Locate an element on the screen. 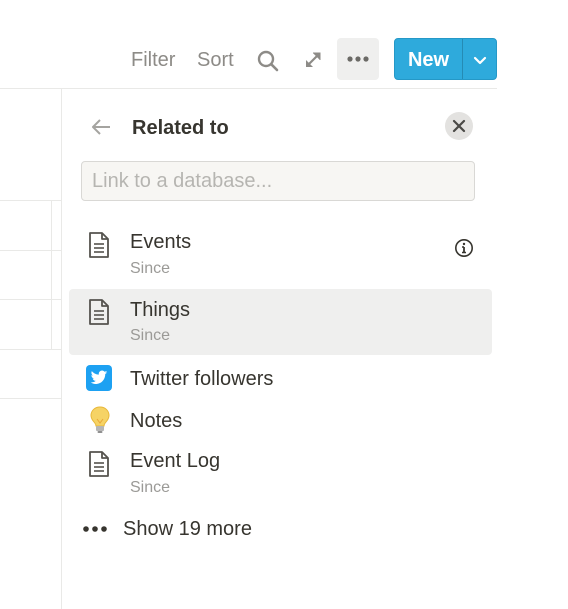  list-item-label: Twitter followers is located at coordinates (202, 379).